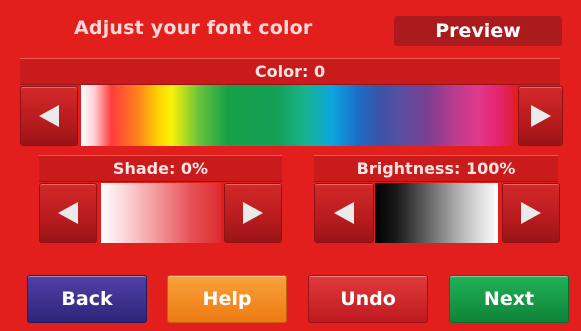  Describe the element at coordinates (297, 115) in the screenshot. I see `color-spectrum-slider` at that location.